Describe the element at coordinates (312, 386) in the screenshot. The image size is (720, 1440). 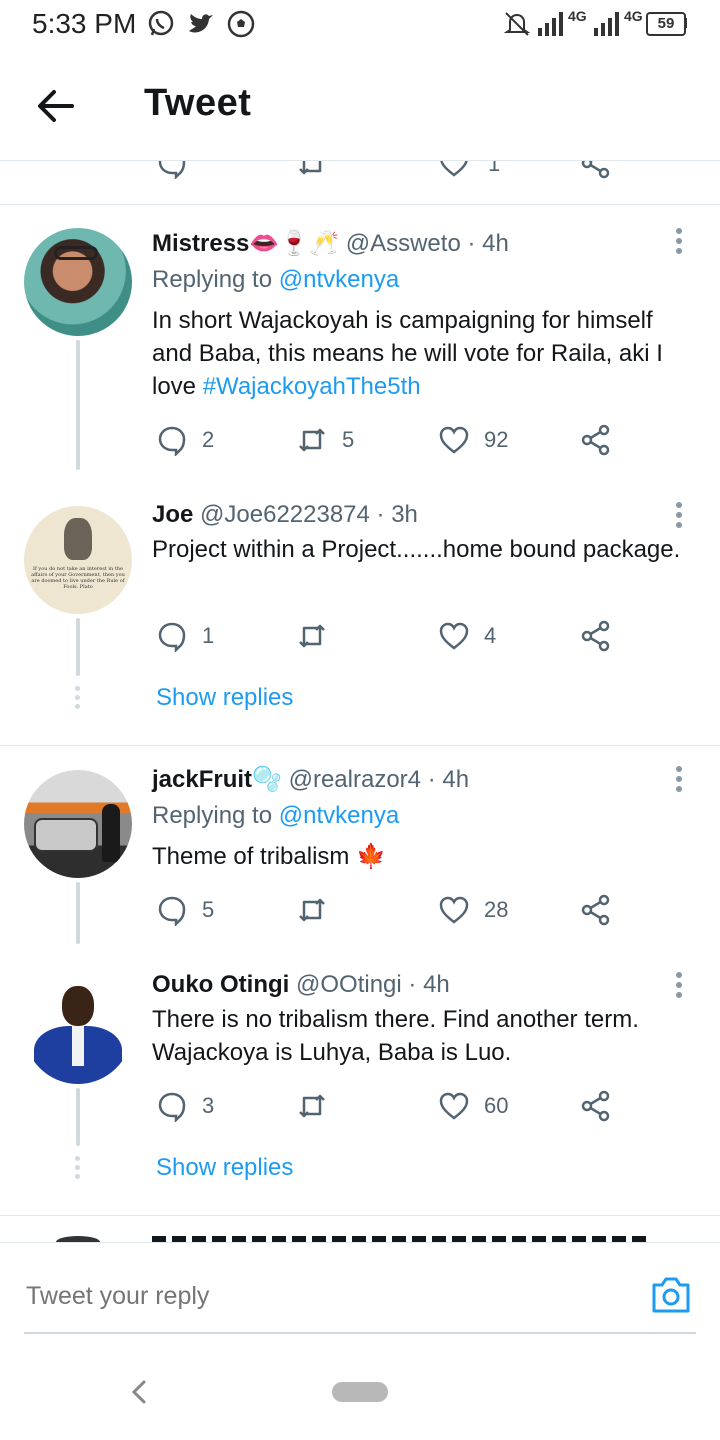
I see `hashtag-link: #WajackoyahThe5th` at that location.